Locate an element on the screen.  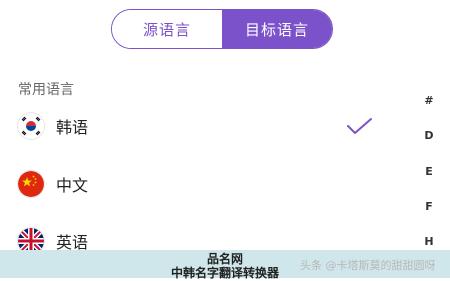
common-languages-heading: 常用语言 is located at coordinates (46, 90).